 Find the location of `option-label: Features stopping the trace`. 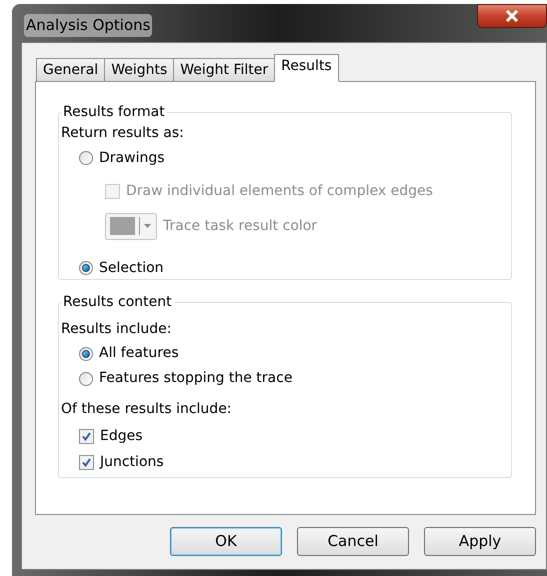

option-label: Features stopping the trace is located at coordinates (195, 378).